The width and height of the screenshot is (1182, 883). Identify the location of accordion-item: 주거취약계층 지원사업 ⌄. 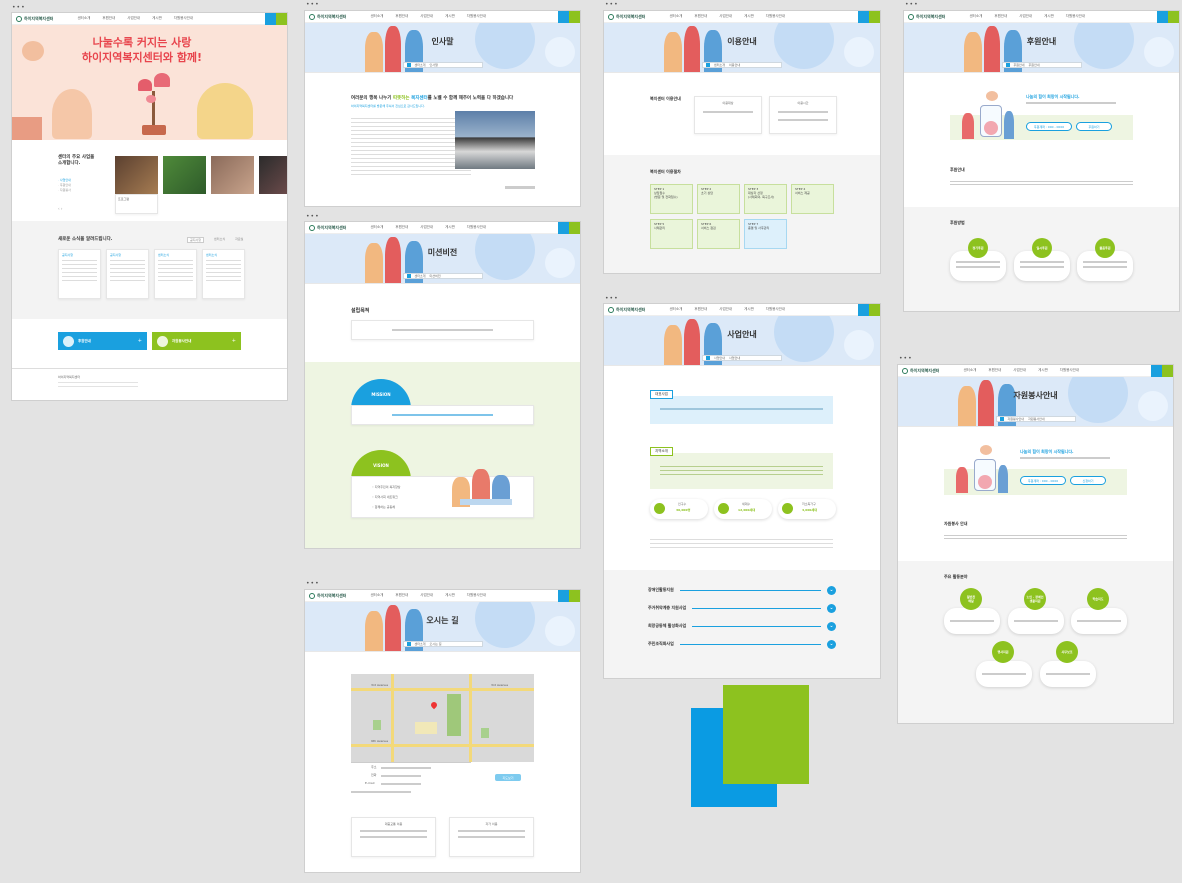
(742, 608).